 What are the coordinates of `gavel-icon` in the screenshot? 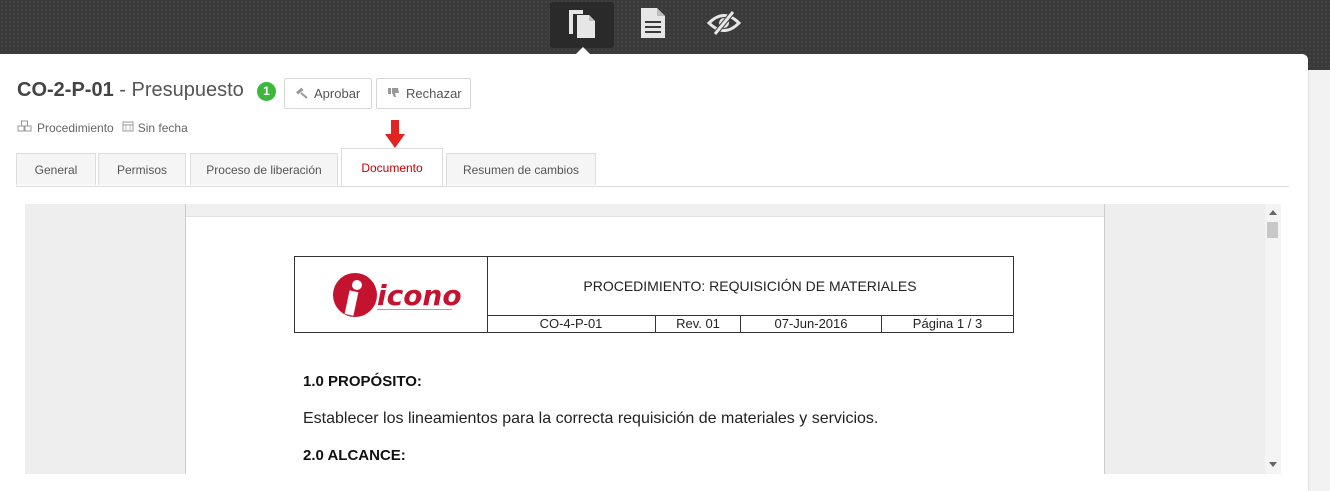 It's located at (301, 94).